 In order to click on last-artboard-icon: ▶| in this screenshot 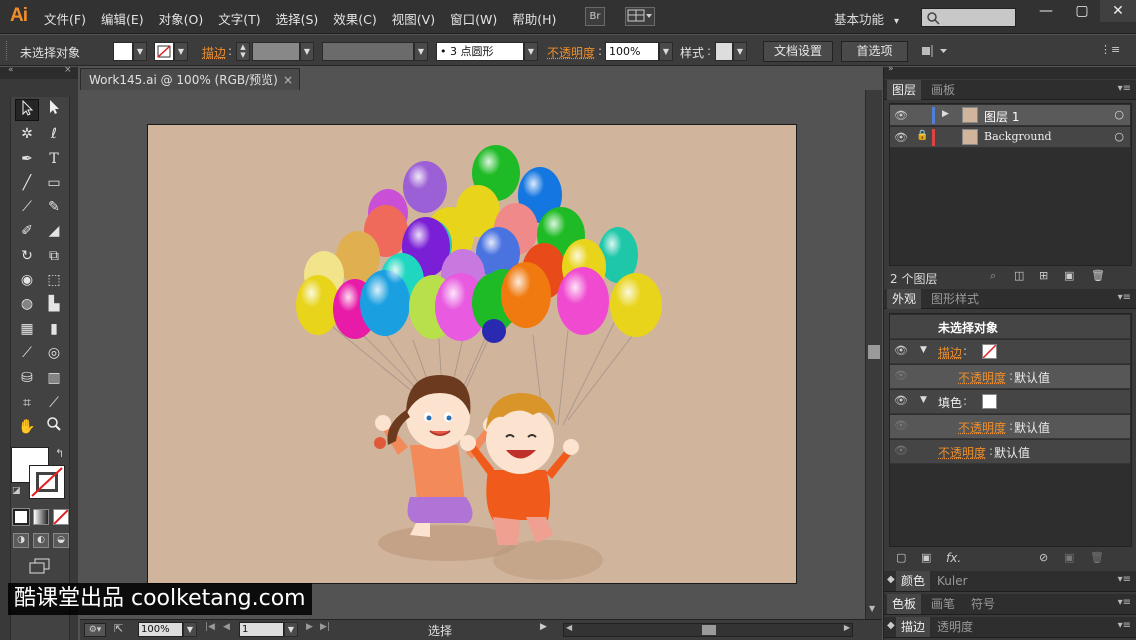, I will do `click(325, 627)`.